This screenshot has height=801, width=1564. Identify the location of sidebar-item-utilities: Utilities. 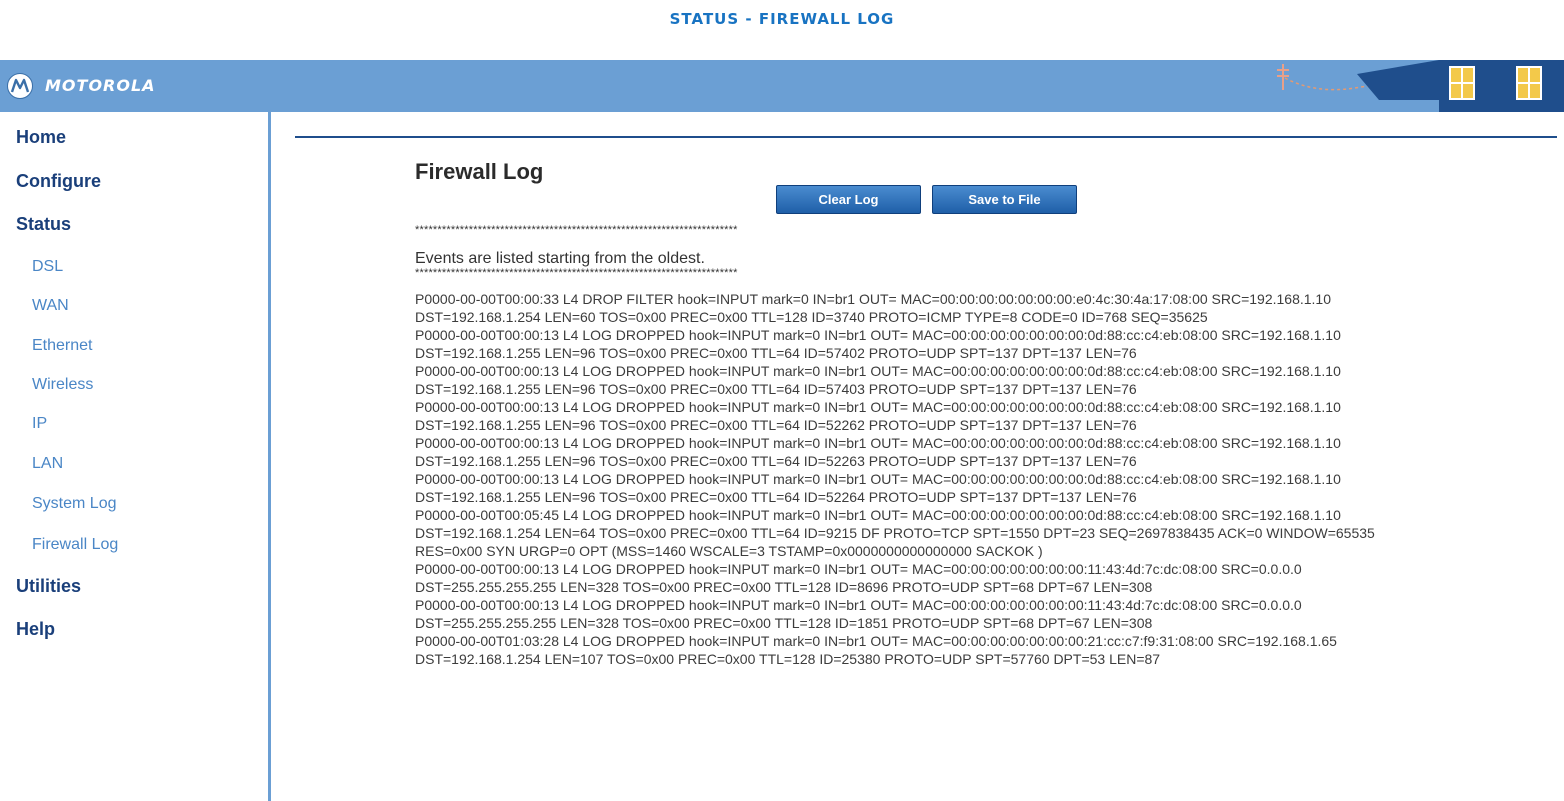
(48, 586).